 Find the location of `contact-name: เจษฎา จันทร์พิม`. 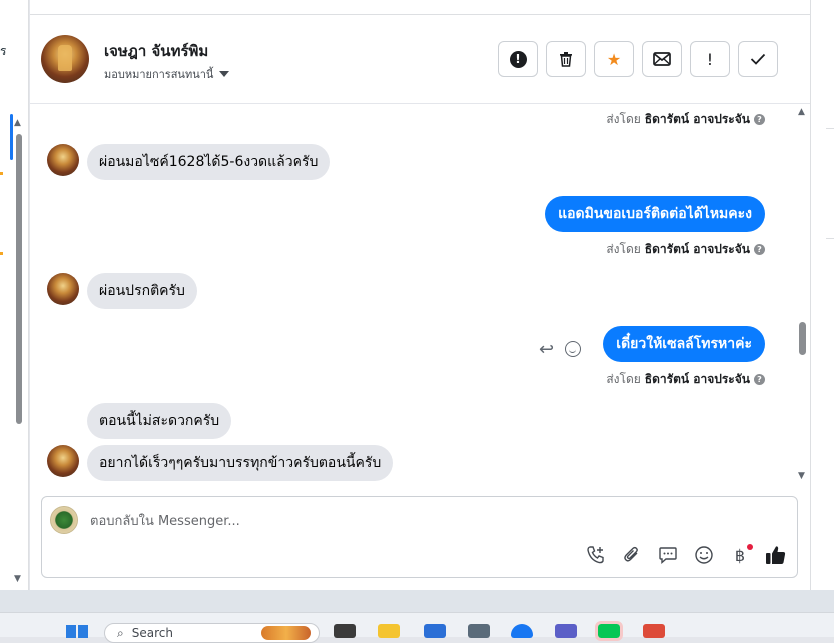

contact-name: เจษฎา จันทร์พิม is located at coordinates (156, 51).